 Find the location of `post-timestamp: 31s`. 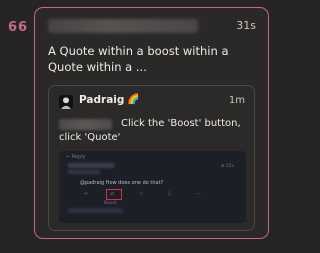

post-timestamp: 31s is located at coordinates (246, 25).